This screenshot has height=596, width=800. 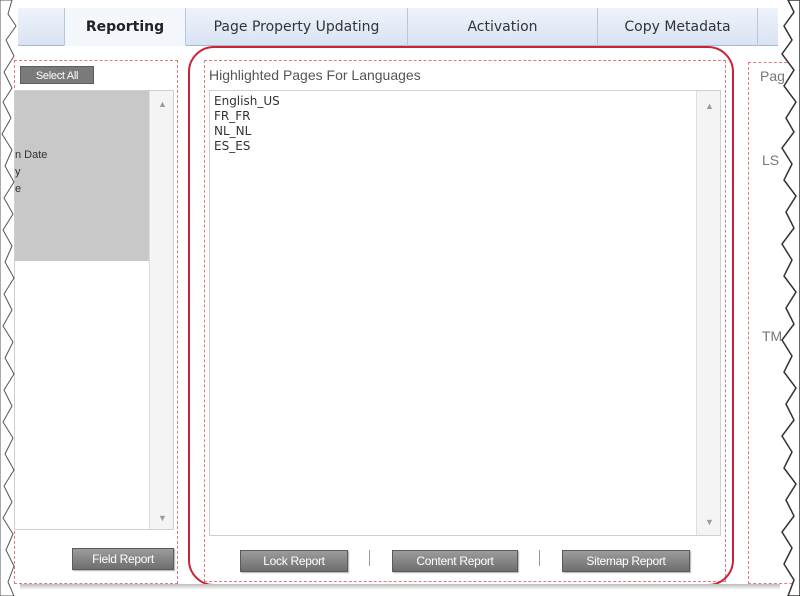 What do you see at coordinates (94, 310) in the screenshot?
I see `field-list: n Date y e ▲ ▼` at bounding box center [94, 310].